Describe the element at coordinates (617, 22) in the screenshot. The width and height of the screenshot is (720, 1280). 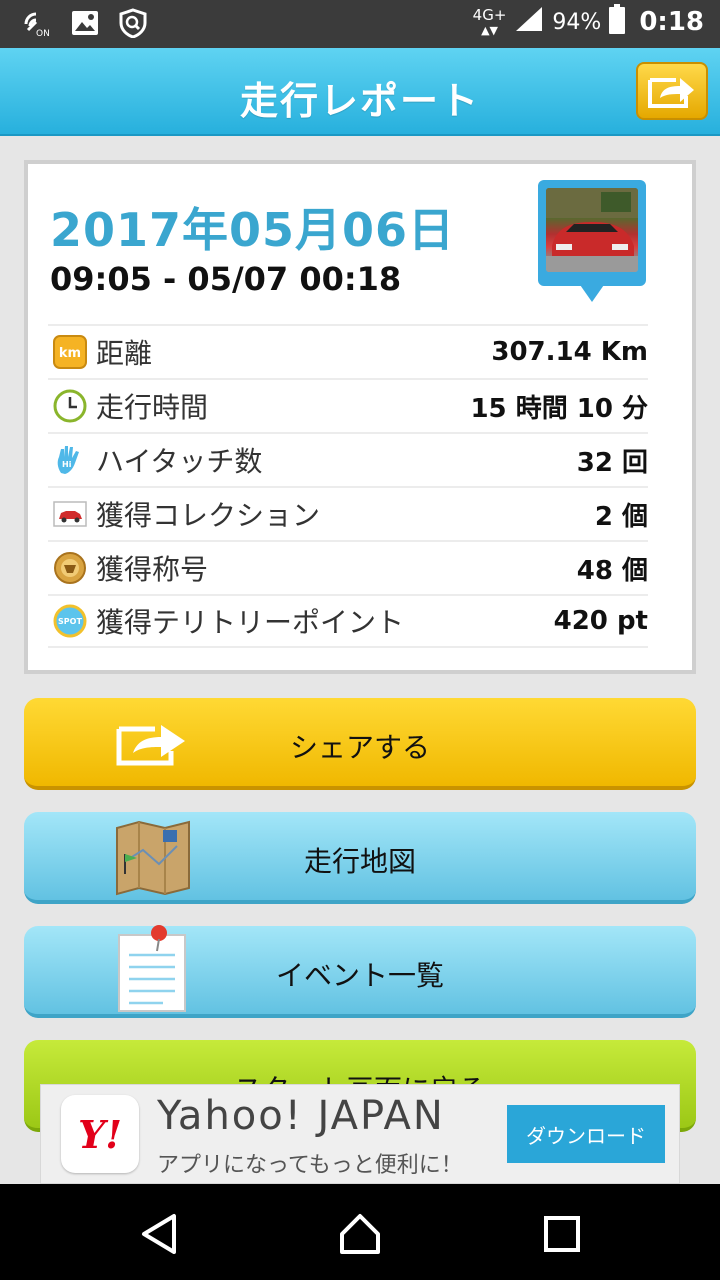
I see `battery-icon` at that location.